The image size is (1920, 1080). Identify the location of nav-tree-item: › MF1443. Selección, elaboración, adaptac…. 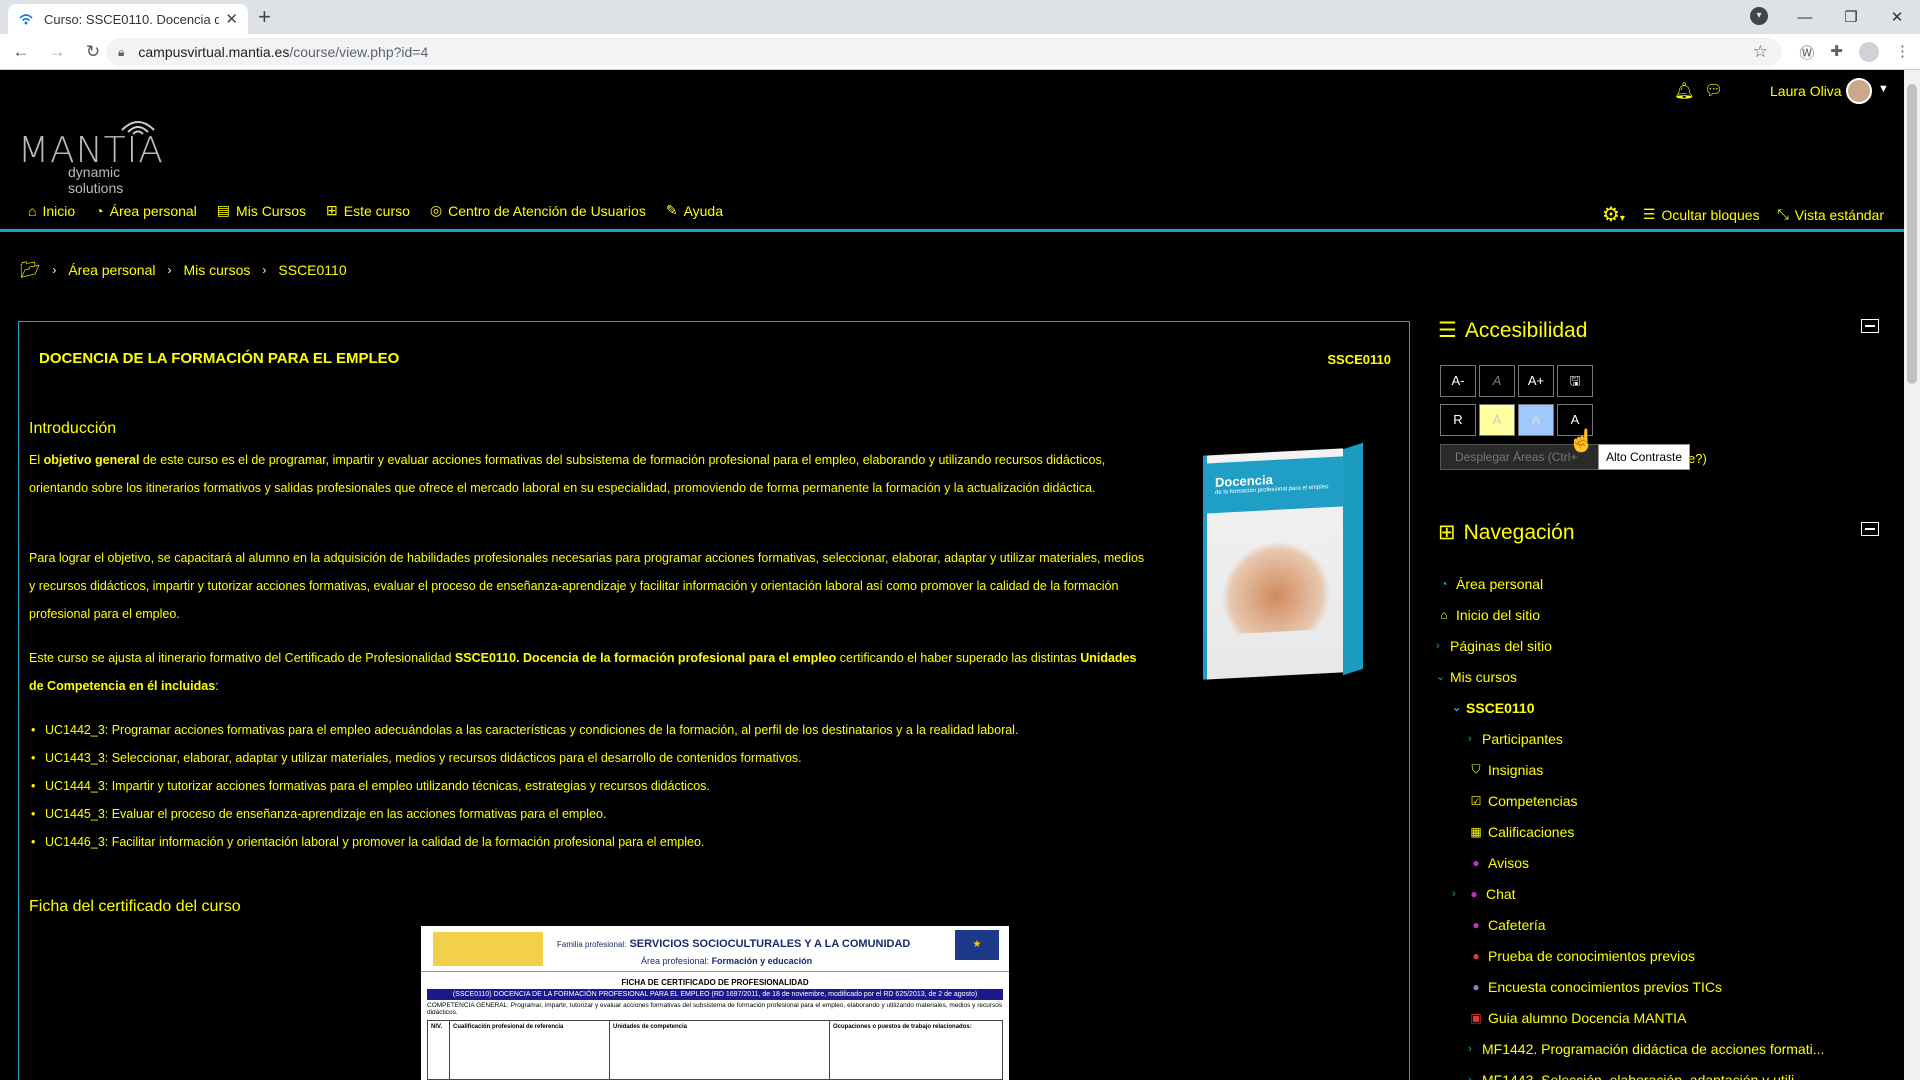
(1630, 1072).